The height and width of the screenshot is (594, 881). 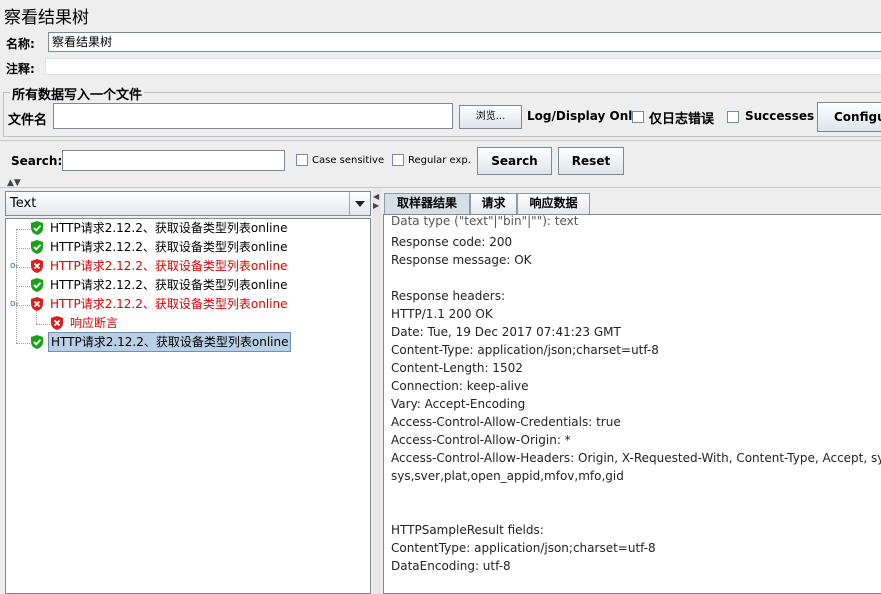 I want to click on result-line: DataEncoding: utf-8, so click(x=451, y=566).